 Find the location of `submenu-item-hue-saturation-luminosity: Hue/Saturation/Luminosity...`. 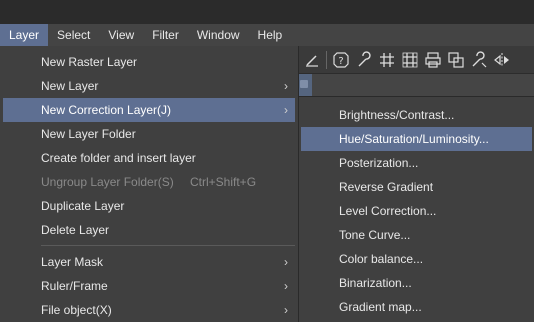

submenu-item-hue-saturation-luminosity: Hue/Saturation/Luminosity... is located at coordinates (416, 139).